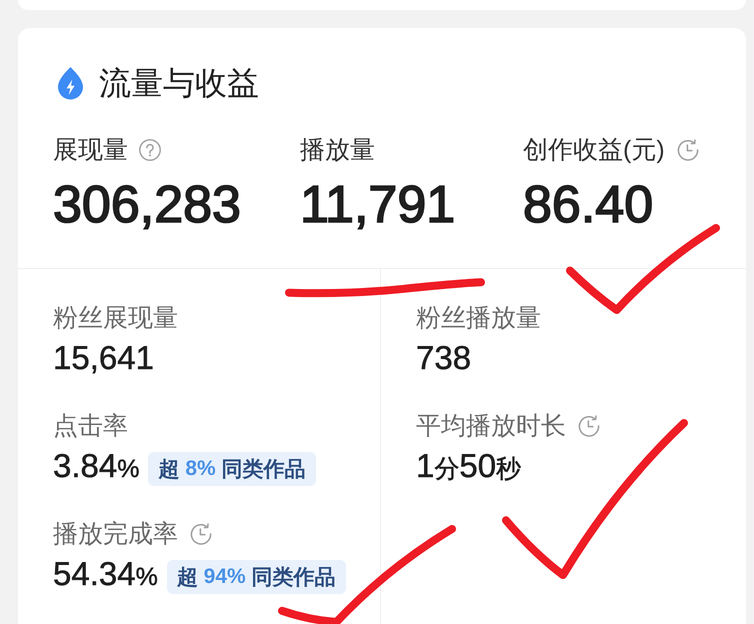  Describe the element at coordinates (115, 318) in the screenshot. I see `metric-label: 粉丝展现量` at that location.